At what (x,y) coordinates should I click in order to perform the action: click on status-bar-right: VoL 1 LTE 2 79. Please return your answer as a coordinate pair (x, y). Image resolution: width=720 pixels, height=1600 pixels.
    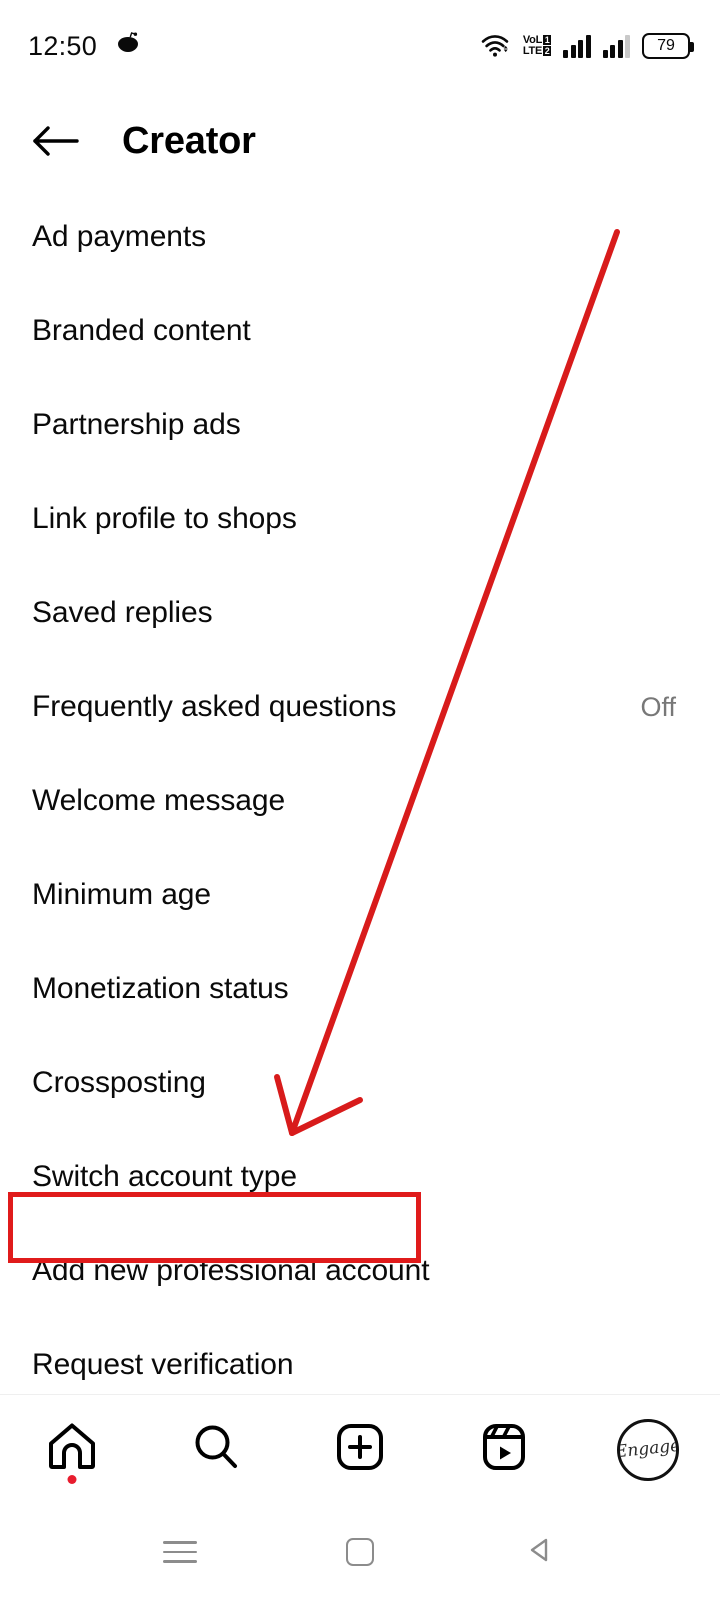
    Looking at the image, I should click on (587, 46).